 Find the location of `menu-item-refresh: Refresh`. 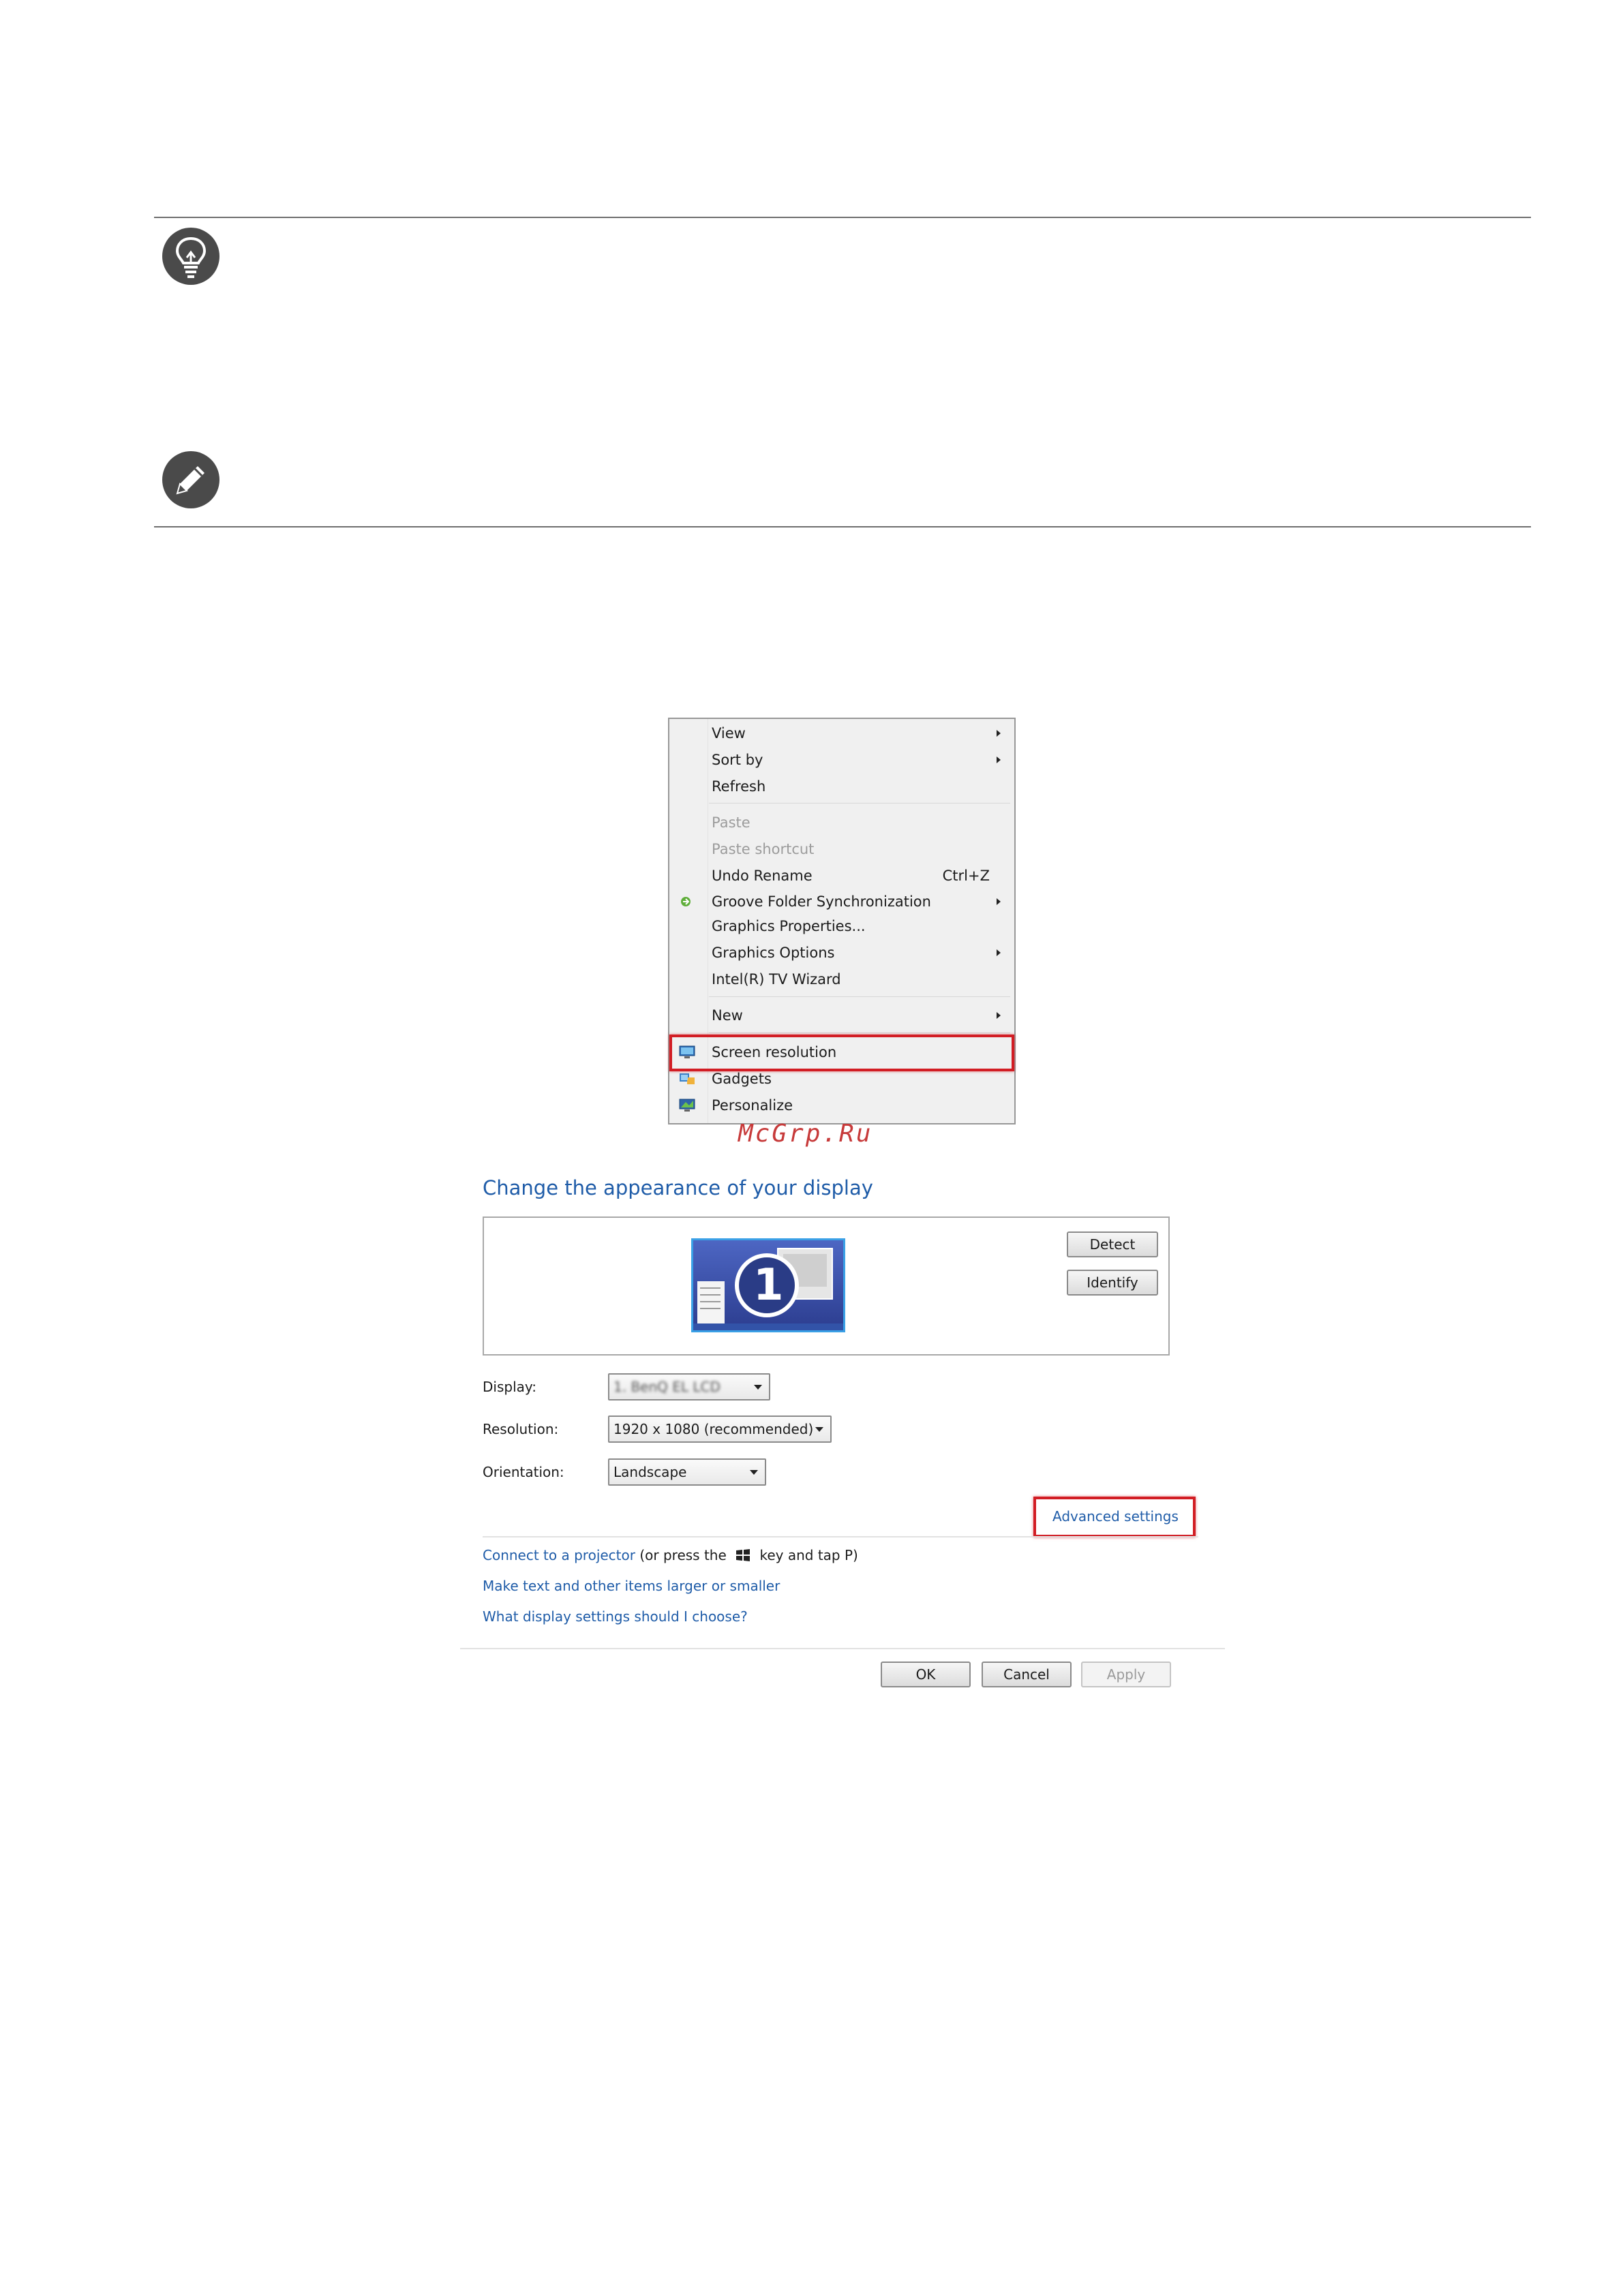

menu-item-refresh: Refresh is located at coordinates (842, 787).